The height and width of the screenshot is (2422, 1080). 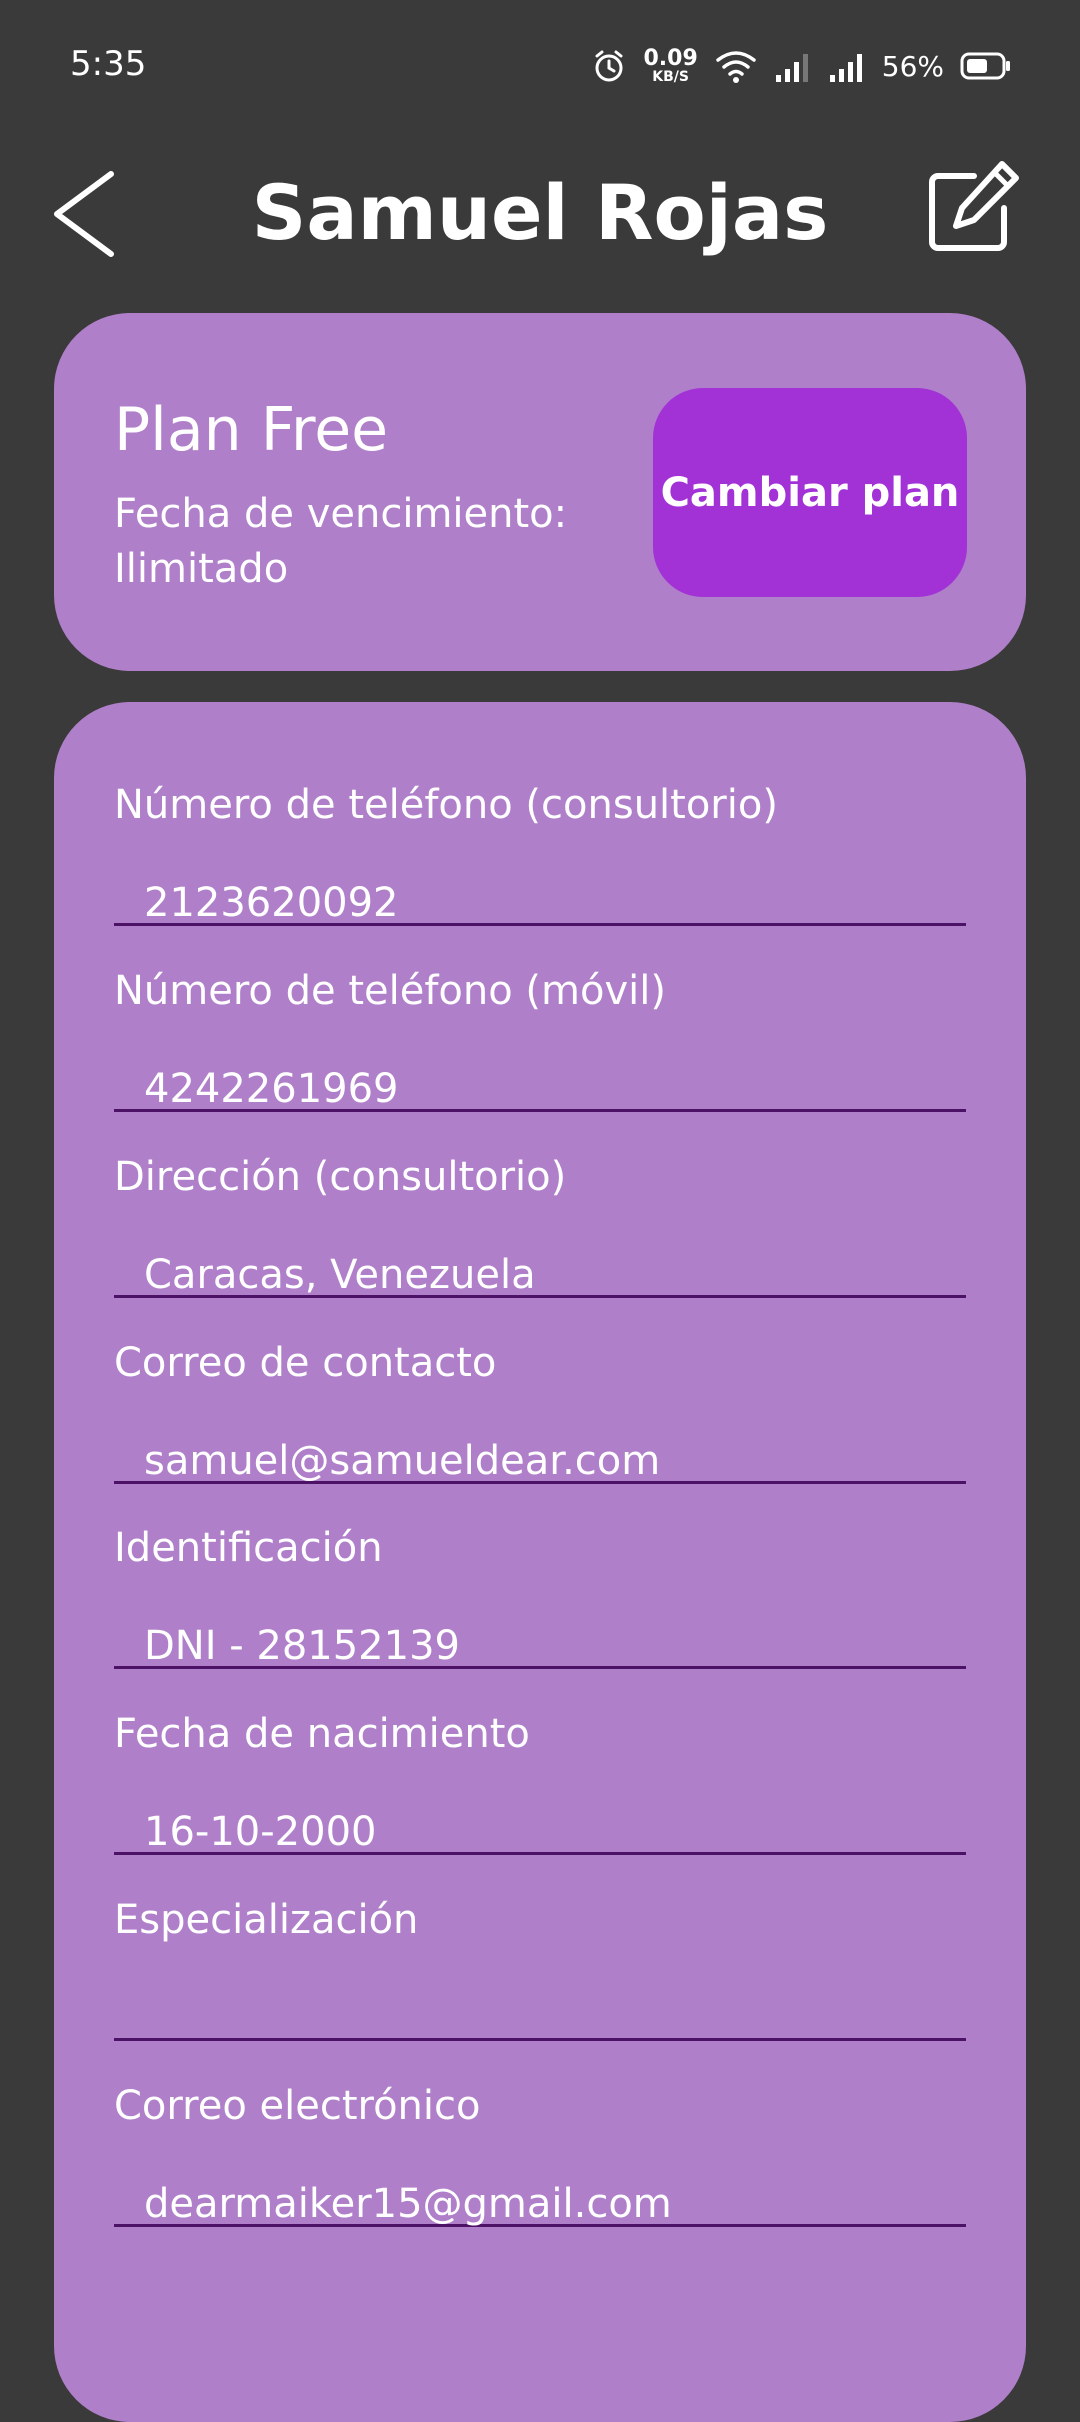 I want to click on field-label: Número de teléfono (consultorio), so click(x=446, y=805).